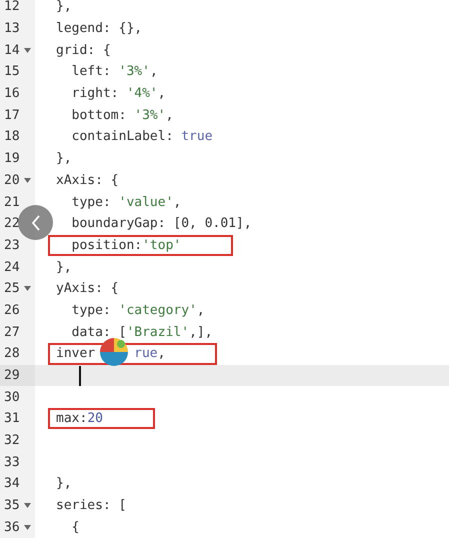 This screenshot has height=544, width=449. I want to click on line-number: 33, so click(12, 462).